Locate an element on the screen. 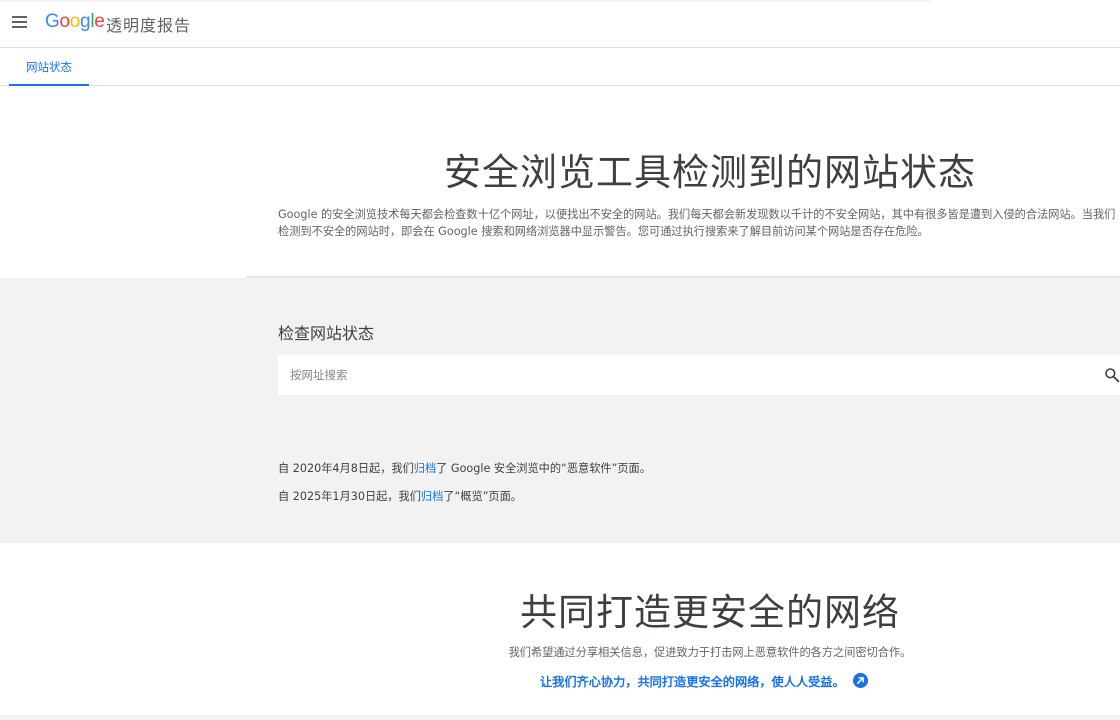 The height and width of the screenshot is (720, 1120). logo-letter: e is located at coordinates (99, 21).